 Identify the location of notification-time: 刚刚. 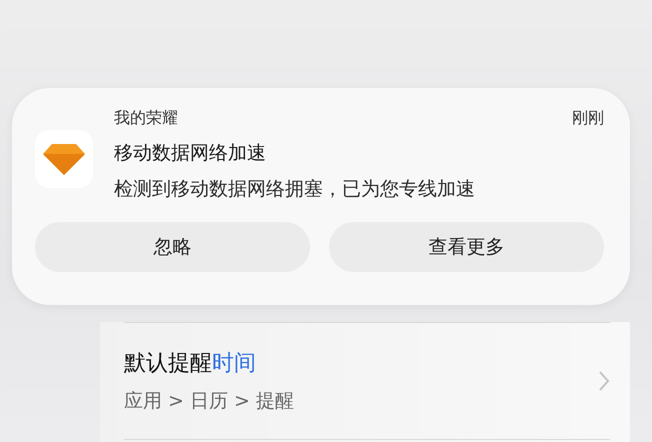
(588, 118).